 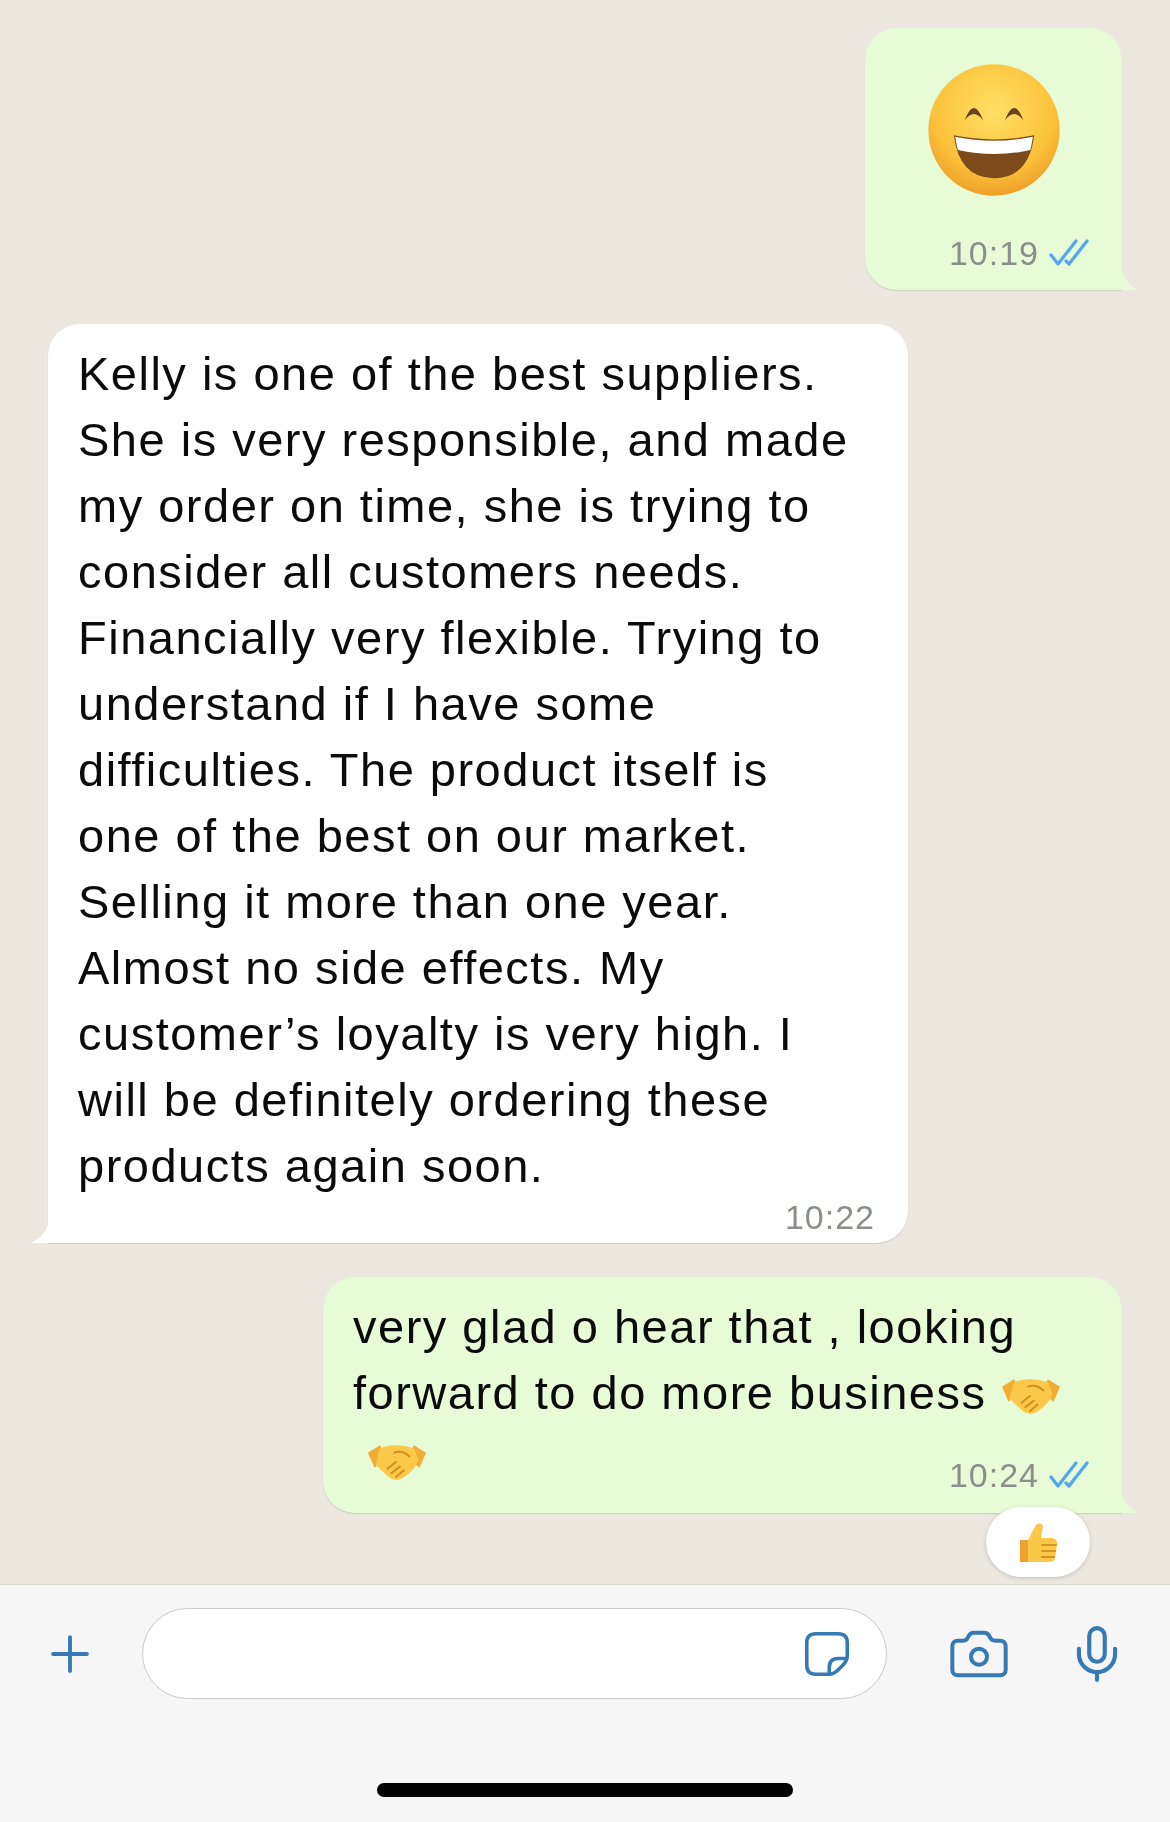 I want to click on message-text: very glad o hear that , looking forward to do more business, so click(x=685, y=1359).